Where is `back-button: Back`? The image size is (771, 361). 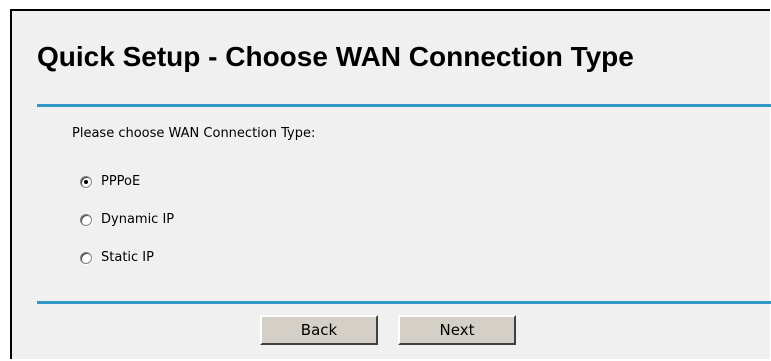
back-button: Back is located at coordinates (319, 330).